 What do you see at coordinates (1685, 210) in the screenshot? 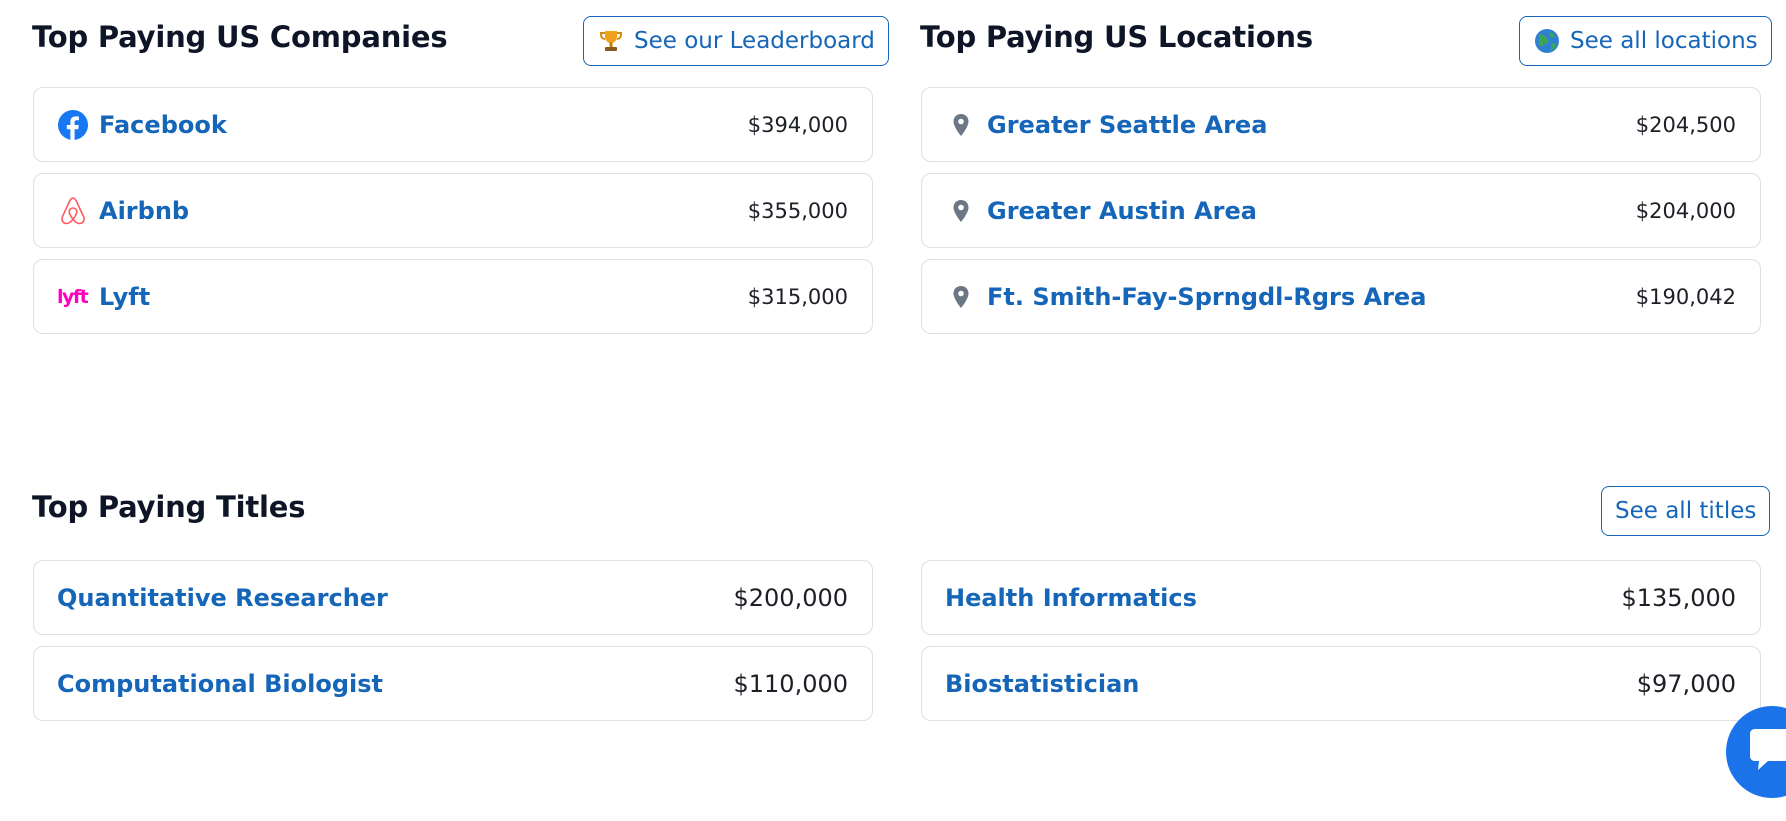
I see `location-salary: $204,000` at bounding box center [1685, 210].